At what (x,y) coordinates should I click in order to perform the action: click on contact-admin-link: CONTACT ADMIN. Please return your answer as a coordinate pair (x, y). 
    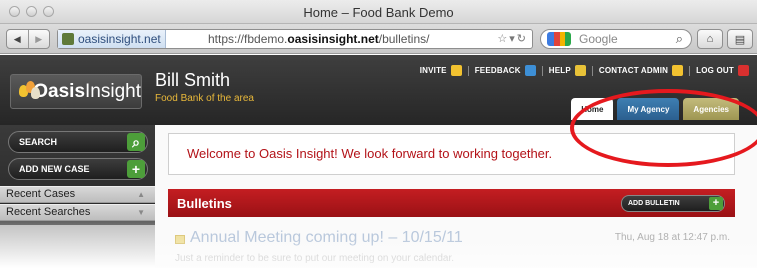
    Looking at the image, I should click on (633, 70).